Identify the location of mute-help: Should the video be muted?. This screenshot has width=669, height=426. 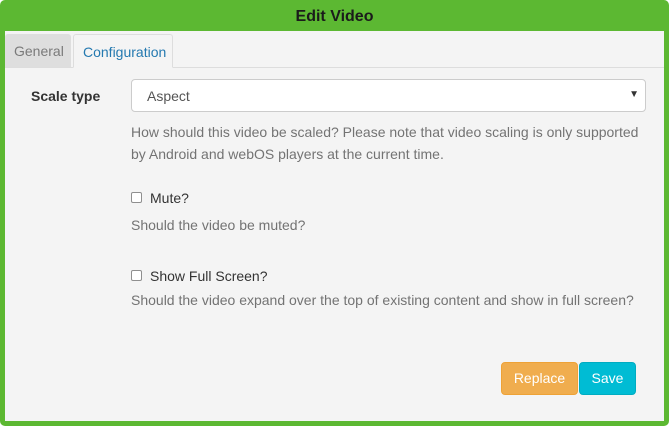
(218, 225).